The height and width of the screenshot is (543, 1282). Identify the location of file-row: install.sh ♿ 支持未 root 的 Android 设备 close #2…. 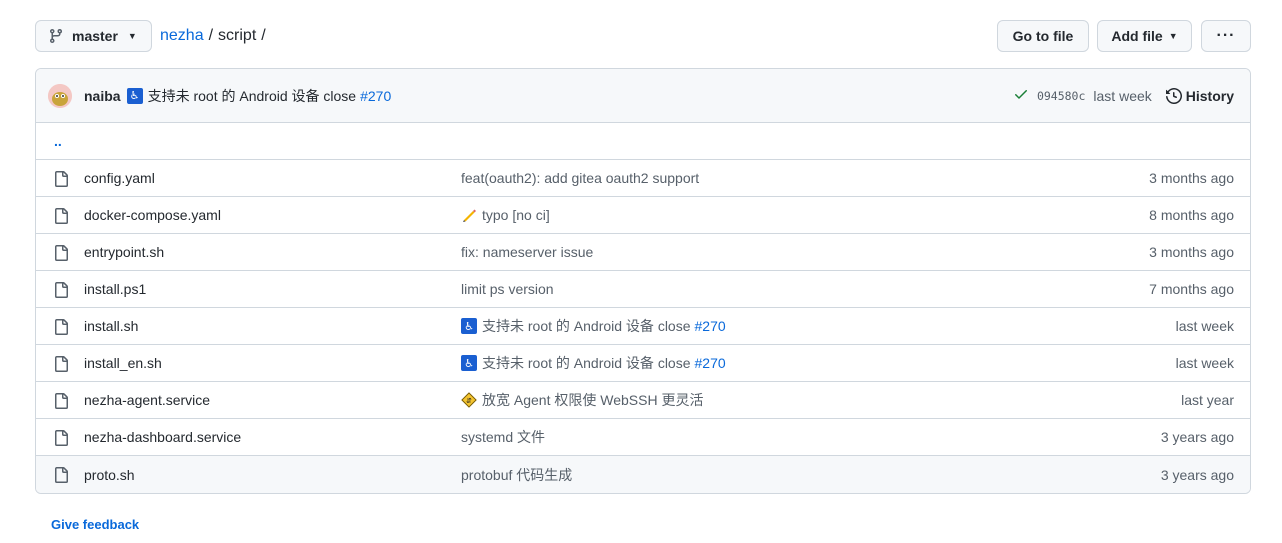
(643, 326).